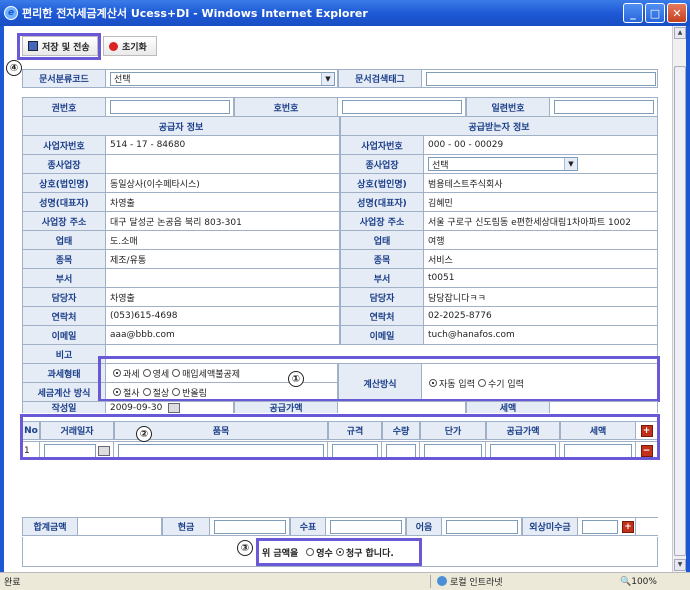  I want to click on check-input, so click(366, 526).